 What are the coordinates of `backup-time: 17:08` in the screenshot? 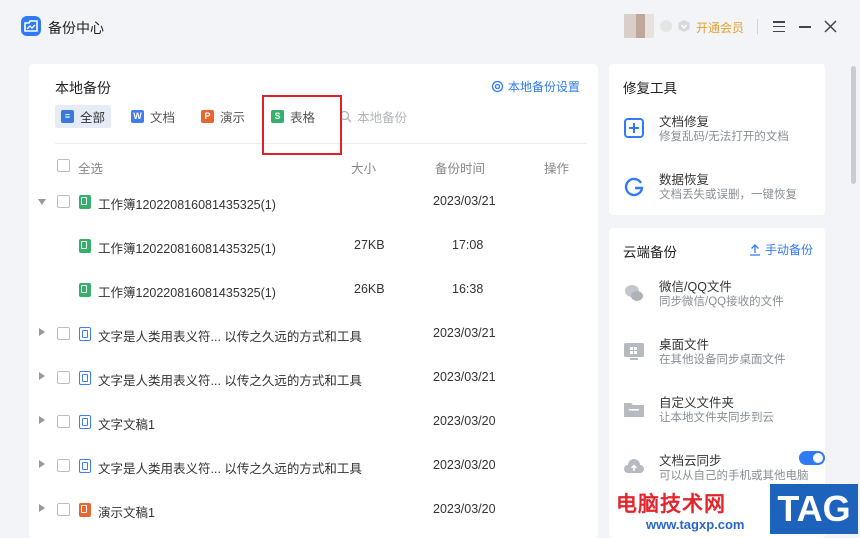 It's located at (468, 245).